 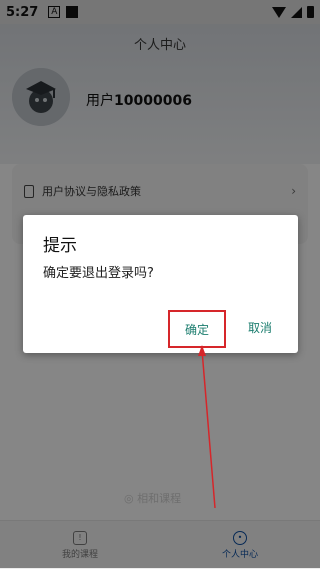 What do you see at coordinates (60, 246) in the screenshot?
I see `dialog-title: 提示` at bounding box center [60, 246].